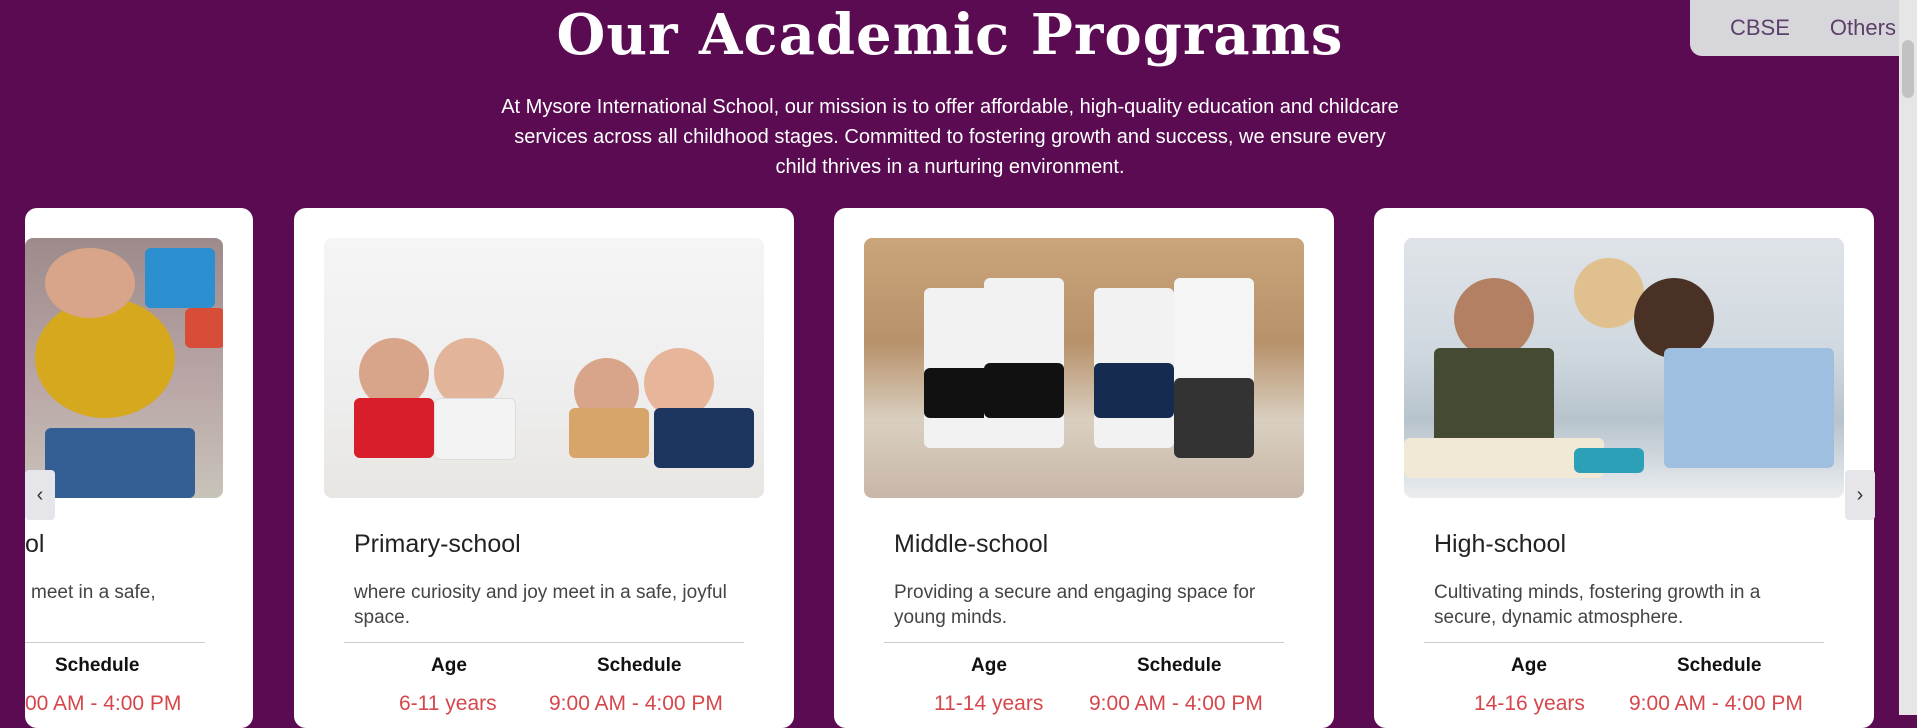 The image size is (1917, 728). I want to click on trousers-shape, so click(1214, 418).